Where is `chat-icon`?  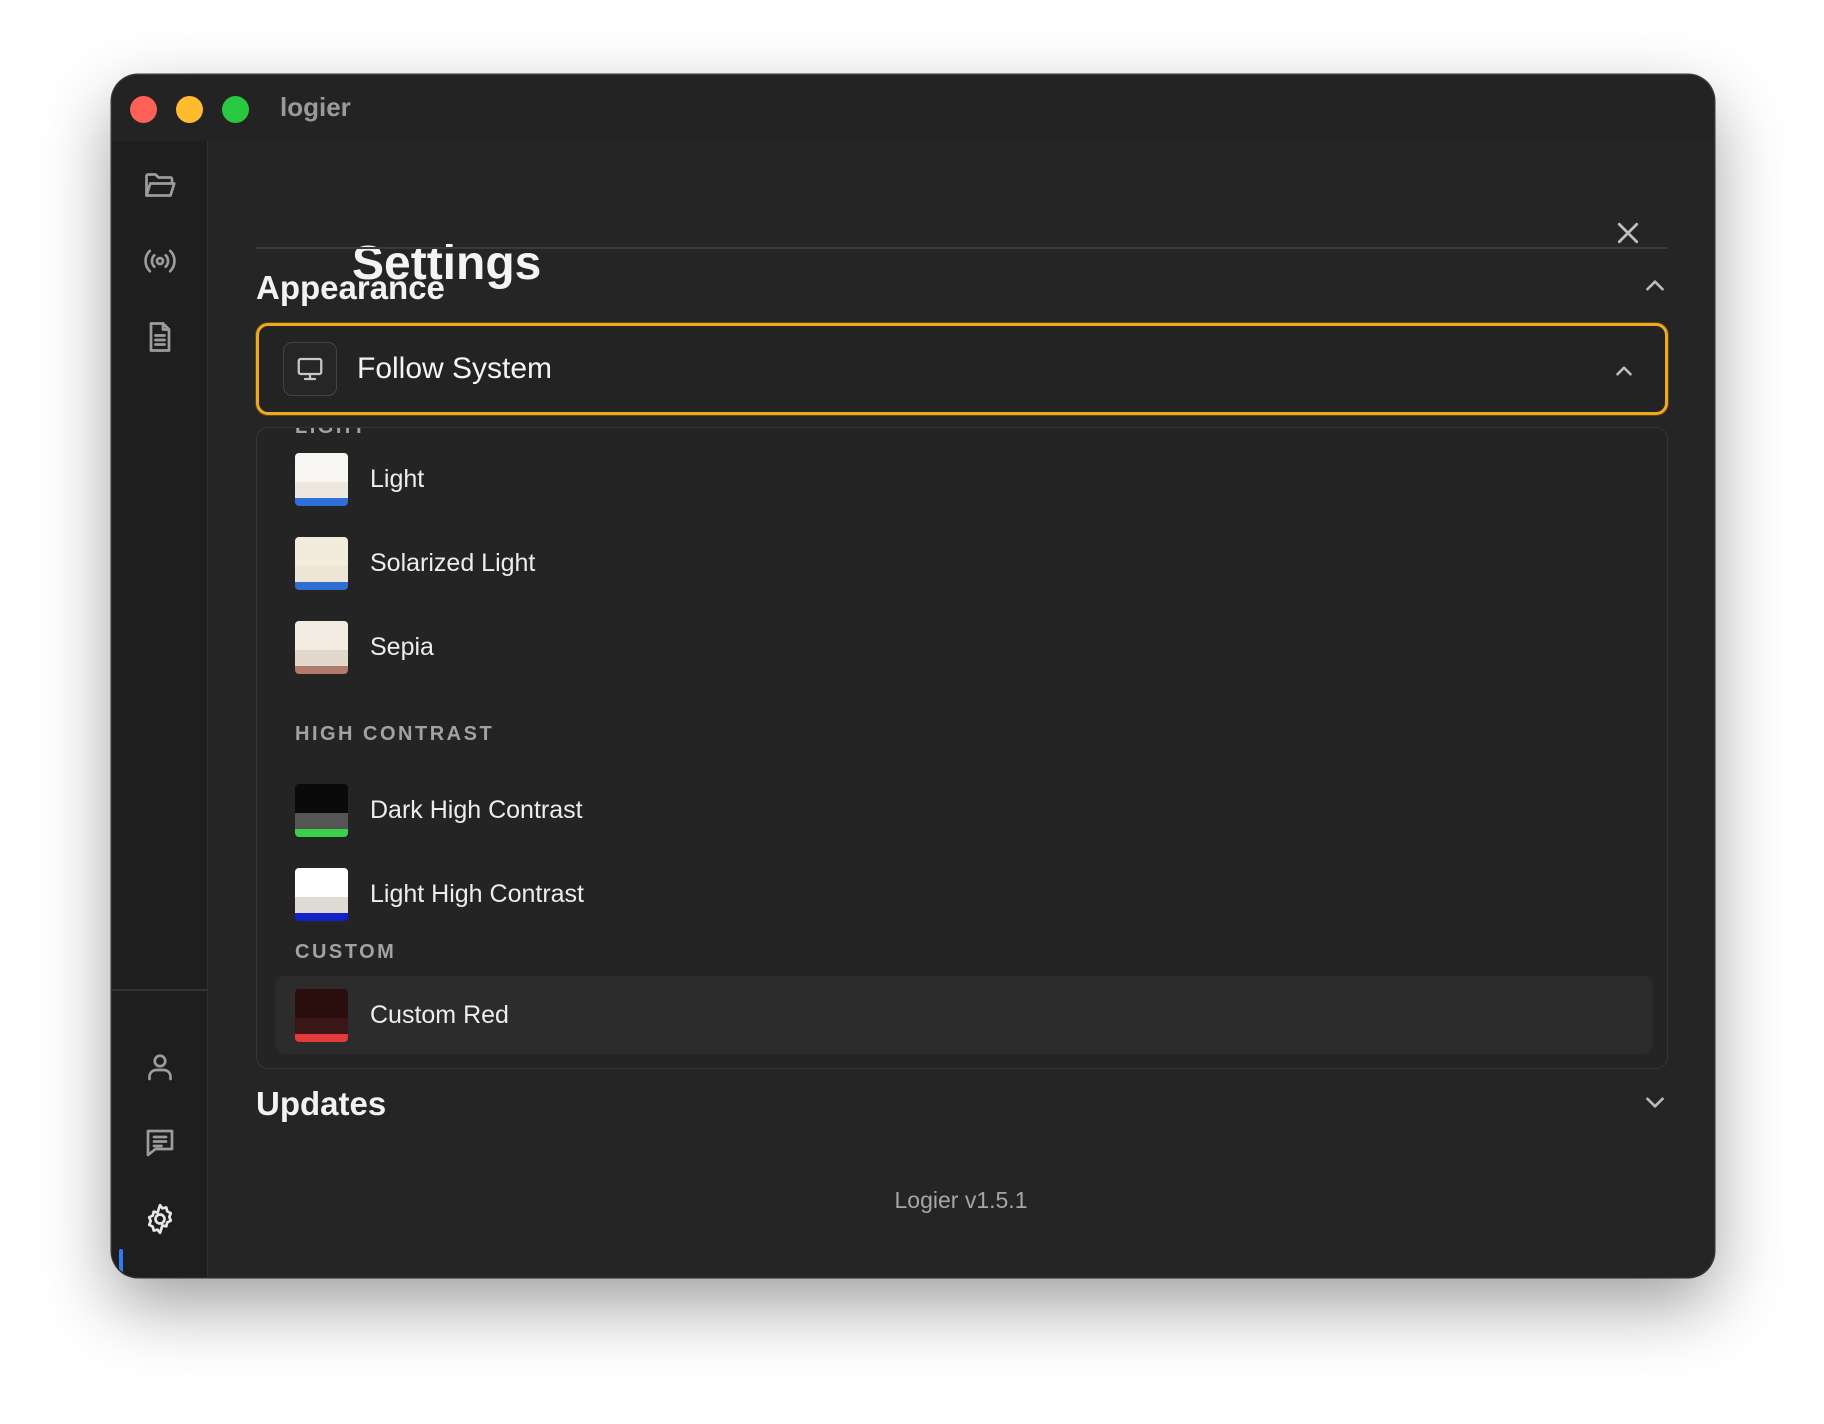
chat-icon is located at coordinates (160, 1143).